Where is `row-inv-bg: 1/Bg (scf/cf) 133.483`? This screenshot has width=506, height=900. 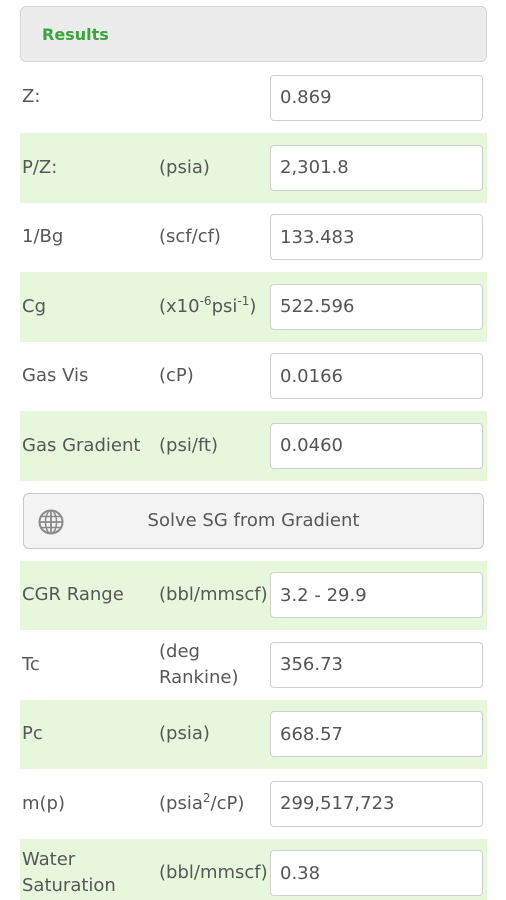 row-inv-bg: 1/Bg (scf/cf) 133.483 is located at coordinates (253, 237).